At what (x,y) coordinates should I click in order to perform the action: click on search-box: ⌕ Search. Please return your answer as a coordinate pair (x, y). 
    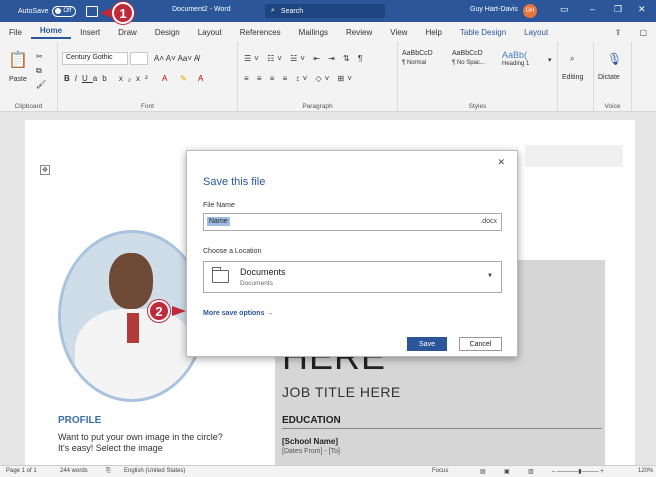
    Looking at the image, I should click on (325, 11).